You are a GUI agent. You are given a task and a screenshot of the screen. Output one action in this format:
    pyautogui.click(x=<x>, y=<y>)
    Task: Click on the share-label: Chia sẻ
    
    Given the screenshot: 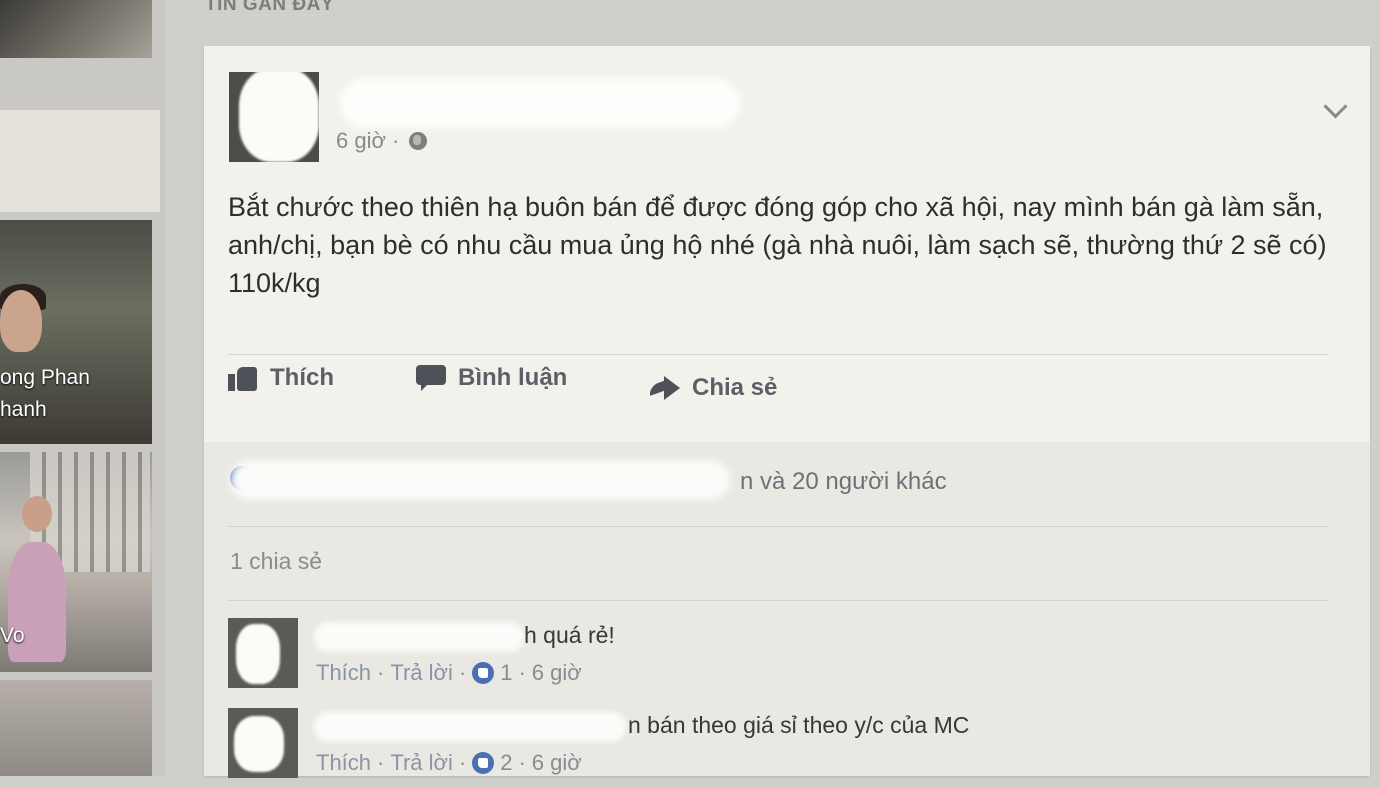 What is the action you would take?
    pyautogui.click(x=735, y=387)
    